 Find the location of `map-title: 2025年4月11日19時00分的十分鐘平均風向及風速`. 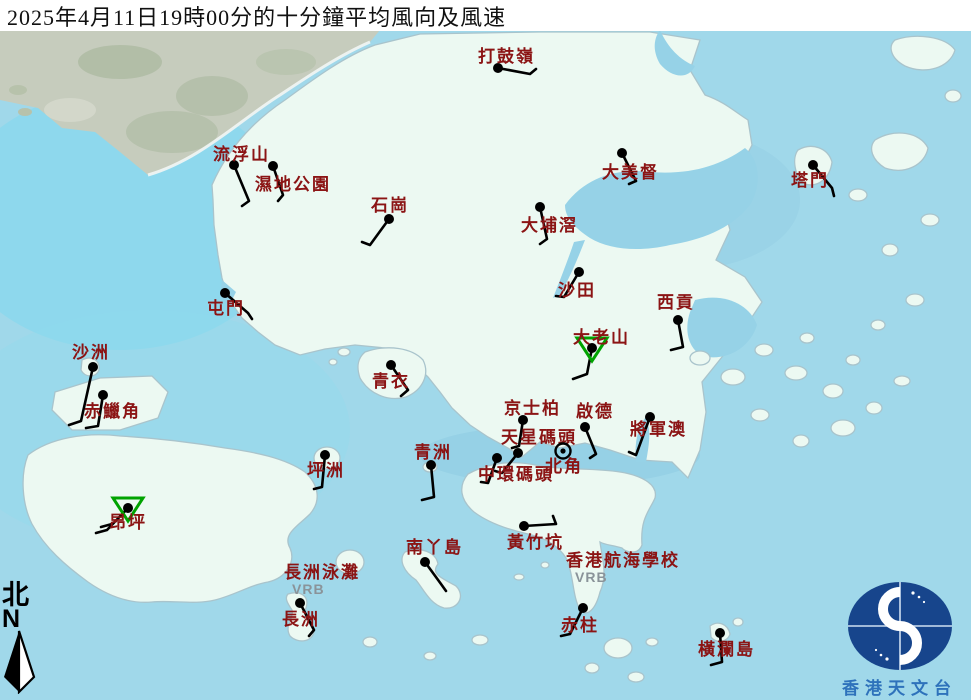

map-title: 2025年4月11日19時00分的十分鐘平均風向及風速 is located at coordinates (257, 17).